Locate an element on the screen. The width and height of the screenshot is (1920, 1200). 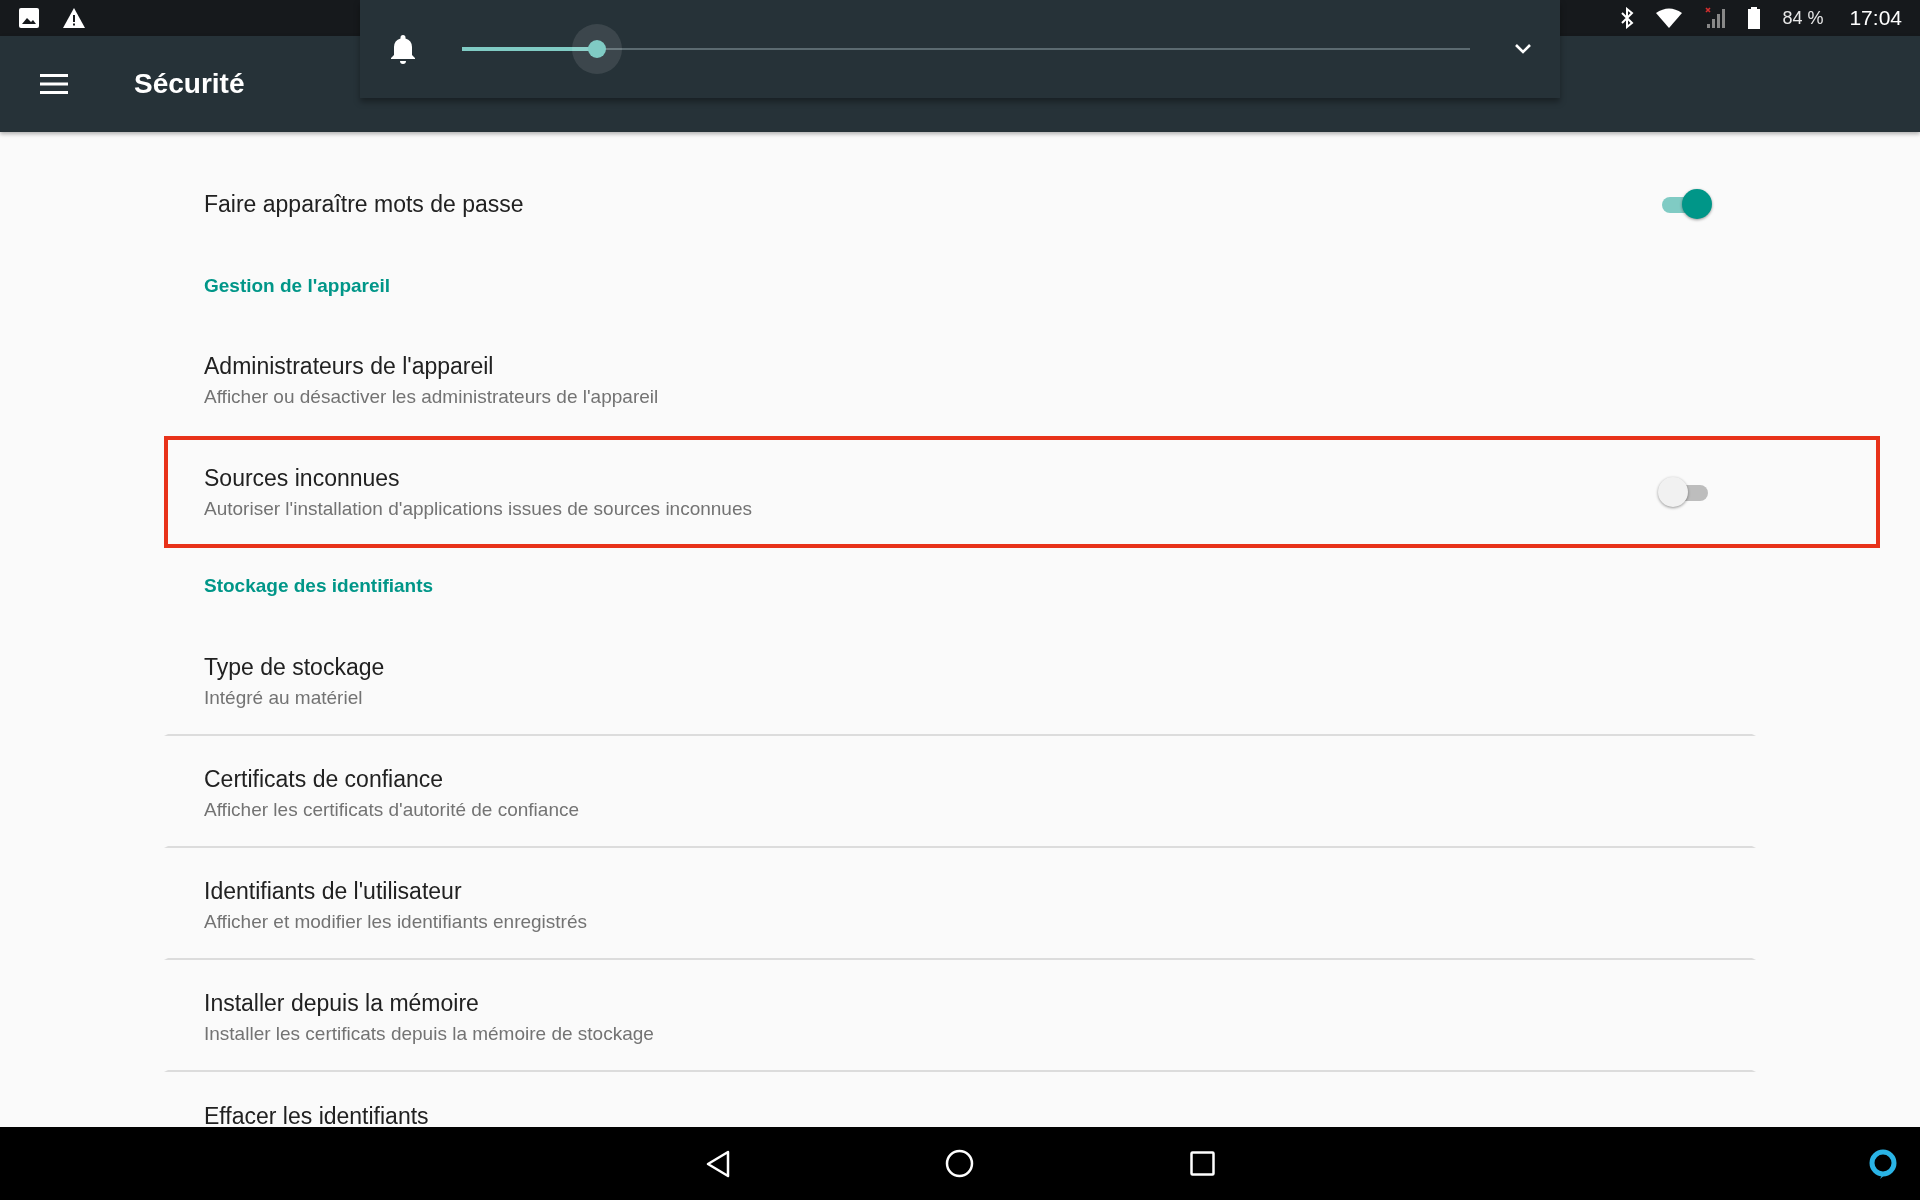
setting-title: Installer depuis la mémoire is located at coordinates (342, 1003).